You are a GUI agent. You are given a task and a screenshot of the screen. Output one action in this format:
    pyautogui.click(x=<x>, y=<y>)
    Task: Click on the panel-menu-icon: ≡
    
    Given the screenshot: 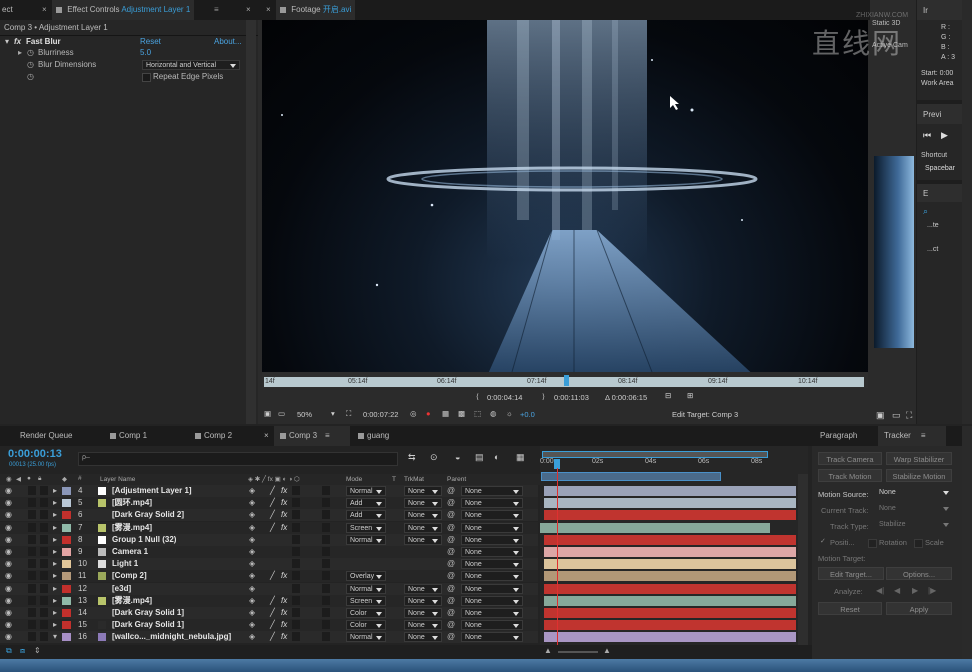 What is the action you would take?
    pyautogui.click(x=327, y=435)
    